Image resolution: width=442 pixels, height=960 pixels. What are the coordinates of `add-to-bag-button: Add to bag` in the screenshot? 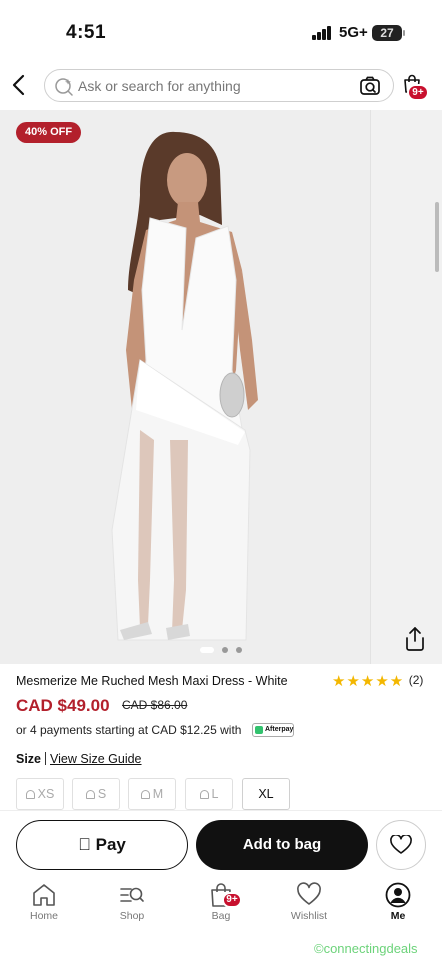 It's located at (282, 845).